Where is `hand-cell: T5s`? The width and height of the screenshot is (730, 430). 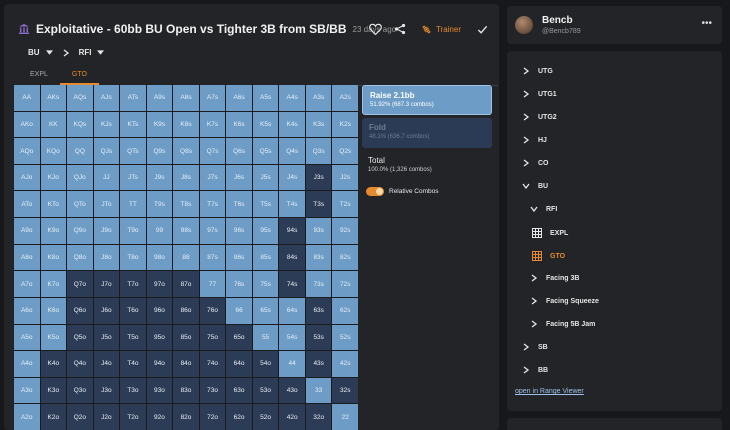
hand-cell: T5s is located at coordinates (265, 204).